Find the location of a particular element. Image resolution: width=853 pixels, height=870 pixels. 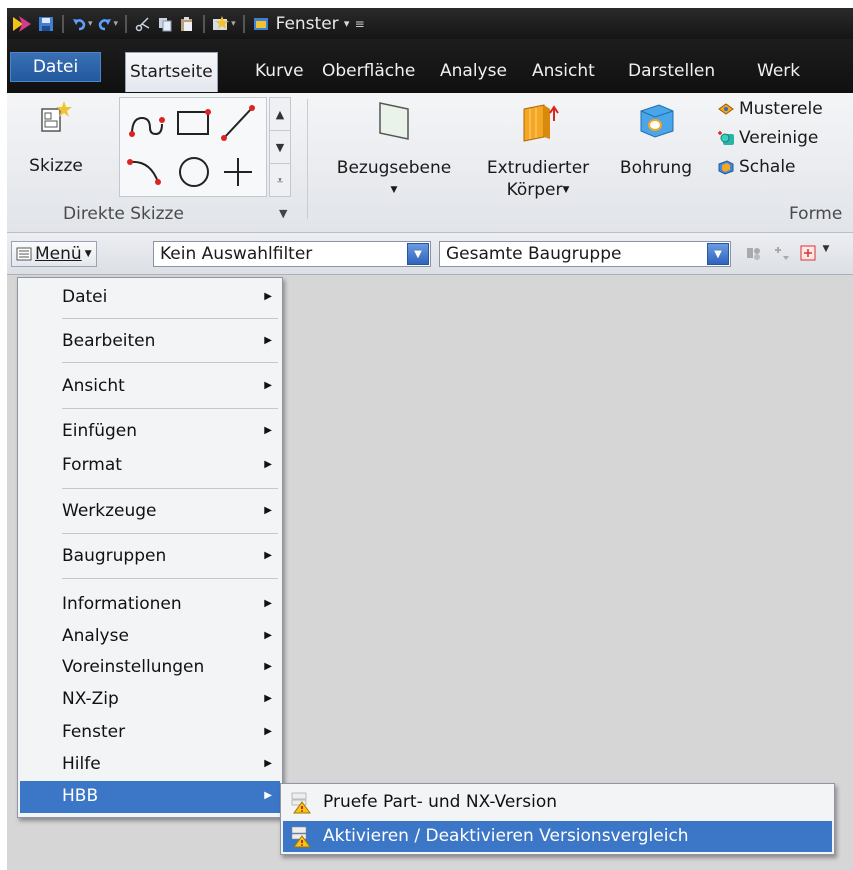

pattern-icon is located at coordinates (726, 109).